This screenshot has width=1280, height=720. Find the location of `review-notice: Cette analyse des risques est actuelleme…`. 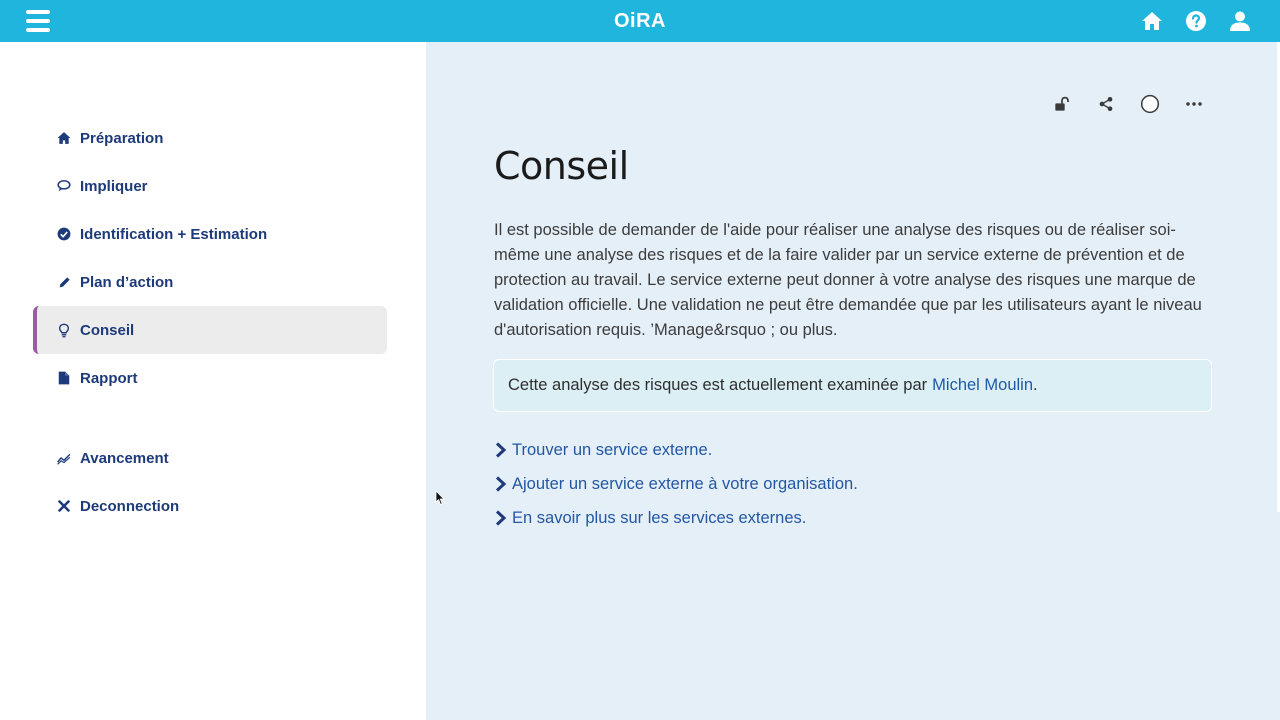

review-notice: Cette analyse des risques est actuelleme… is located at coordinates (852, 385).